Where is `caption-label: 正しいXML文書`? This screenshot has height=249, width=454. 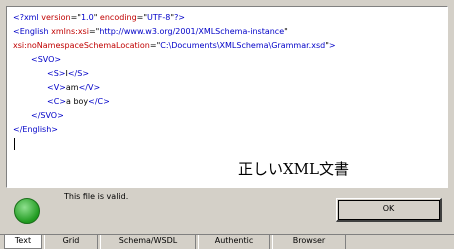
caption-label: 正しいXML文書 is located at coordinates (293, 169).